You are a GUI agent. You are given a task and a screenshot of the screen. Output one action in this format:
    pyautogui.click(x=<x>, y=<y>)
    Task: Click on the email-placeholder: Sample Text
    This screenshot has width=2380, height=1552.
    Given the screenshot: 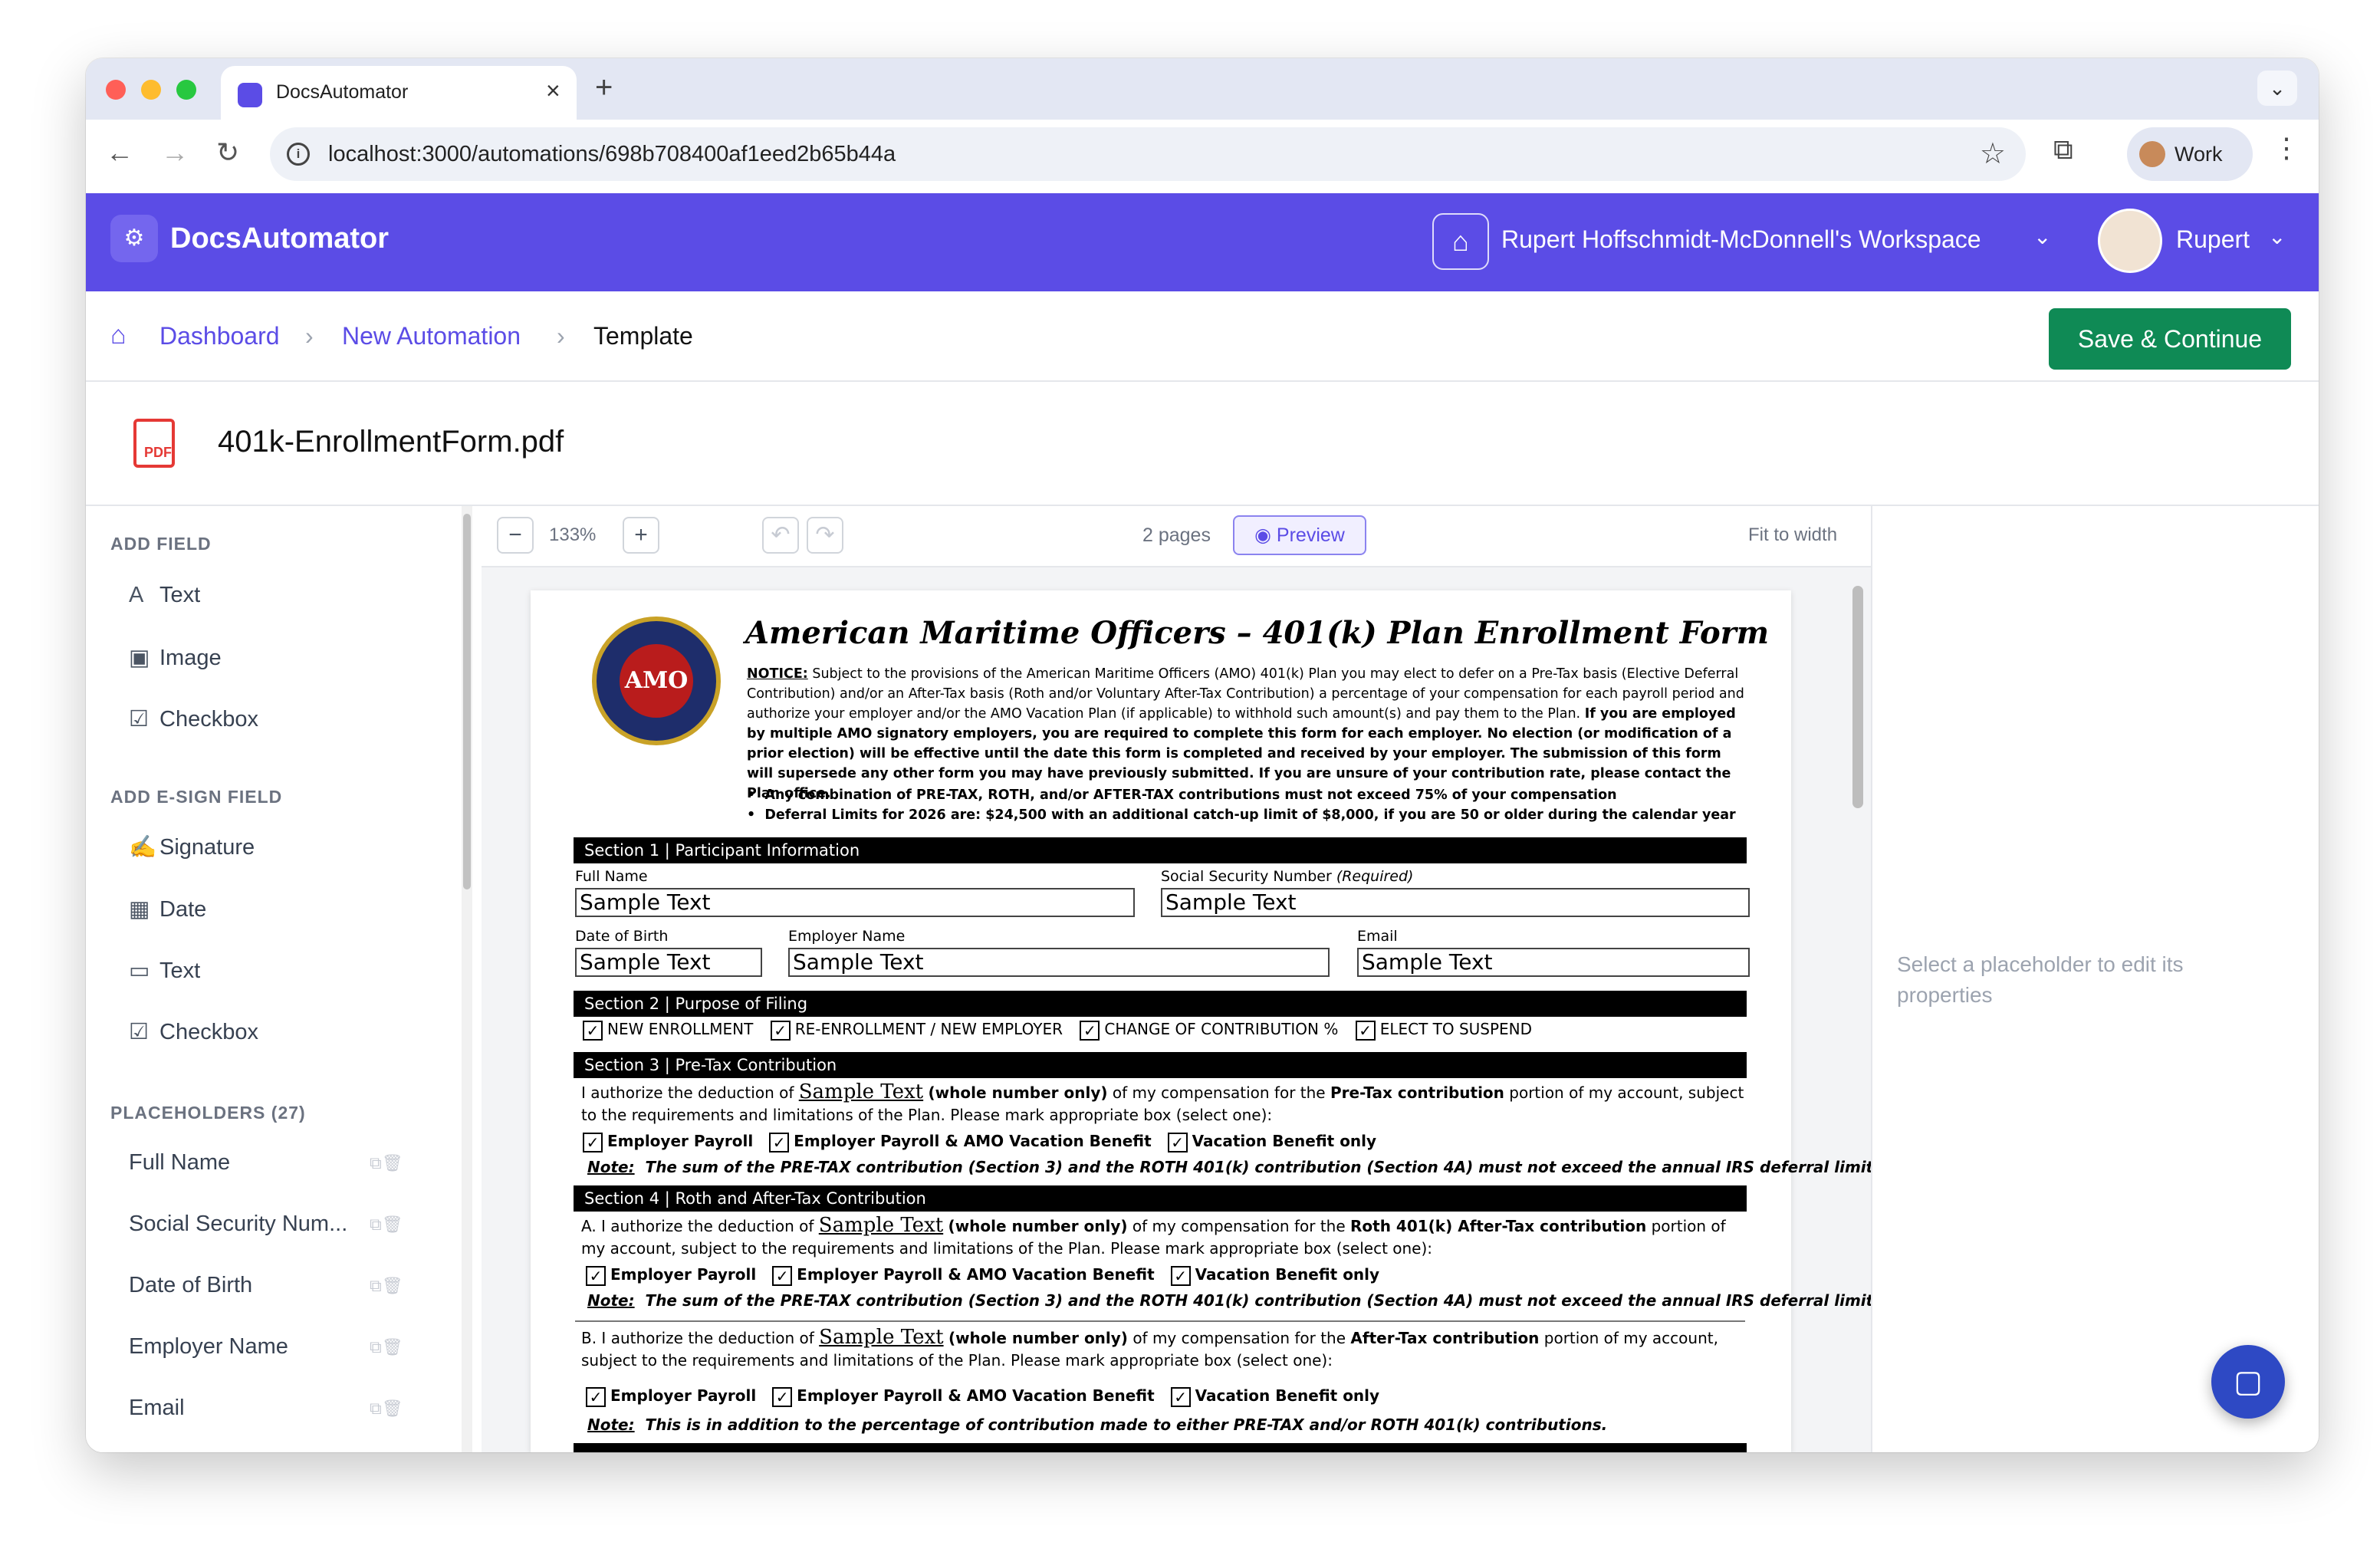 What is the action you would take?
    pyautogui.click(x=1554, y=963)
    